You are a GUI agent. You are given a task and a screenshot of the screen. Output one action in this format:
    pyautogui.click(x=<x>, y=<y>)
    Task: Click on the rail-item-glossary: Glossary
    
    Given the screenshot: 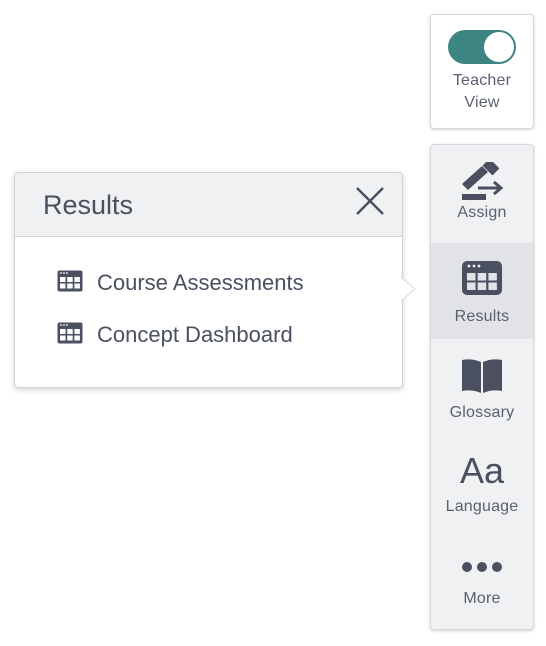 What is the action you would take?
    pyautogui.click(x=482, y=387)
    